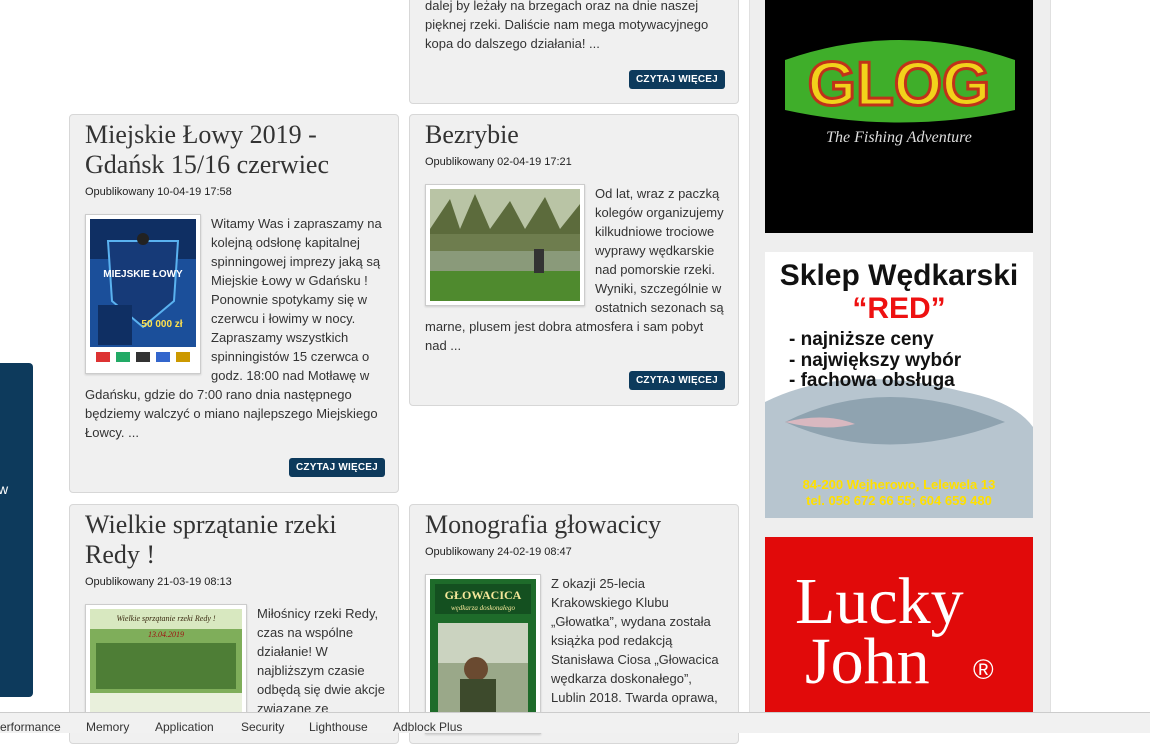  What do you see at coordinates (483, 595) in the screenshot?
I see `book-title: GŁOWACICA` at bounding box center [483, 595].